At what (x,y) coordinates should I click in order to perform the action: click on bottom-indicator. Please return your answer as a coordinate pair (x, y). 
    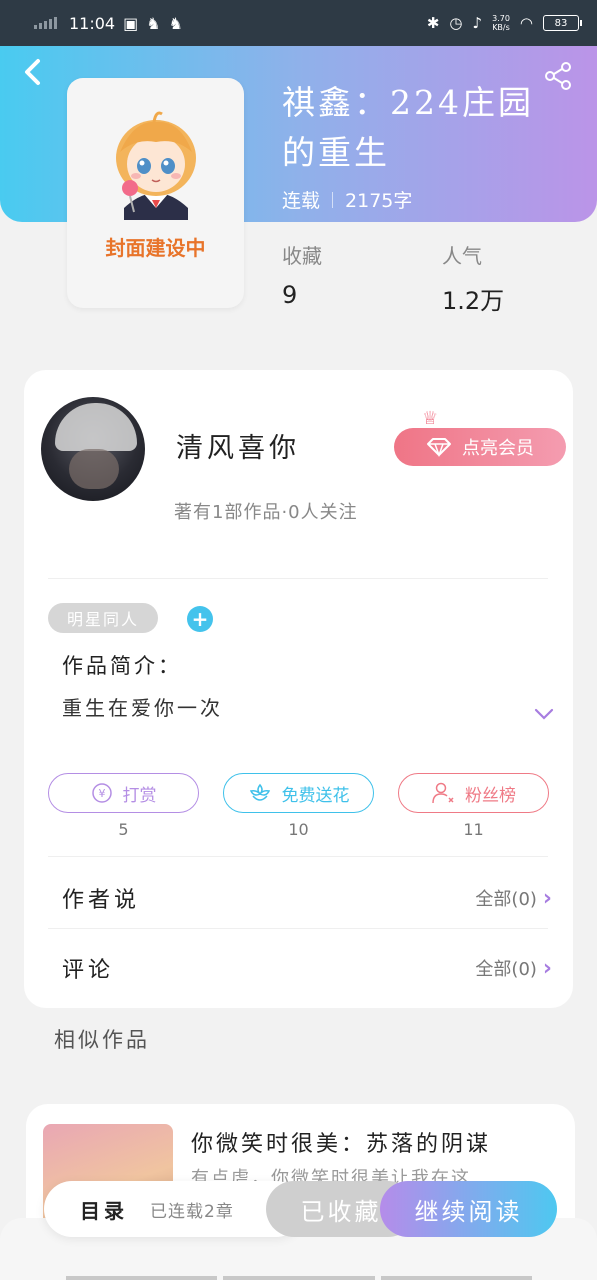
    Looking at the image, I should click on (299, 1278).